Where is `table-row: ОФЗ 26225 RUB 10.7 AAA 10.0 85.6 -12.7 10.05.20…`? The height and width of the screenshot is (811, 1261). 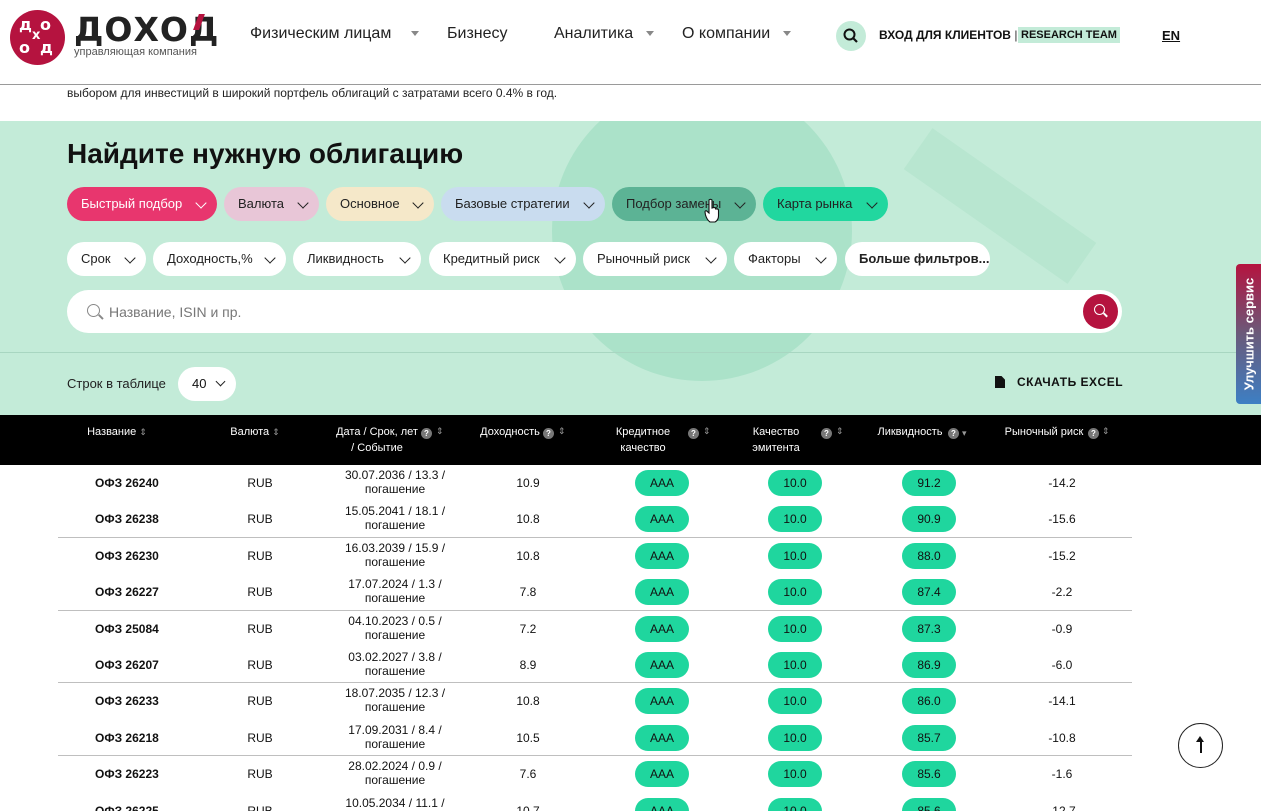 table-row: ОФЗ 26225 RUB 10.7 AAA 10.0 85.6 -12.7 10.05.20… is located at coordinates (630, 802).